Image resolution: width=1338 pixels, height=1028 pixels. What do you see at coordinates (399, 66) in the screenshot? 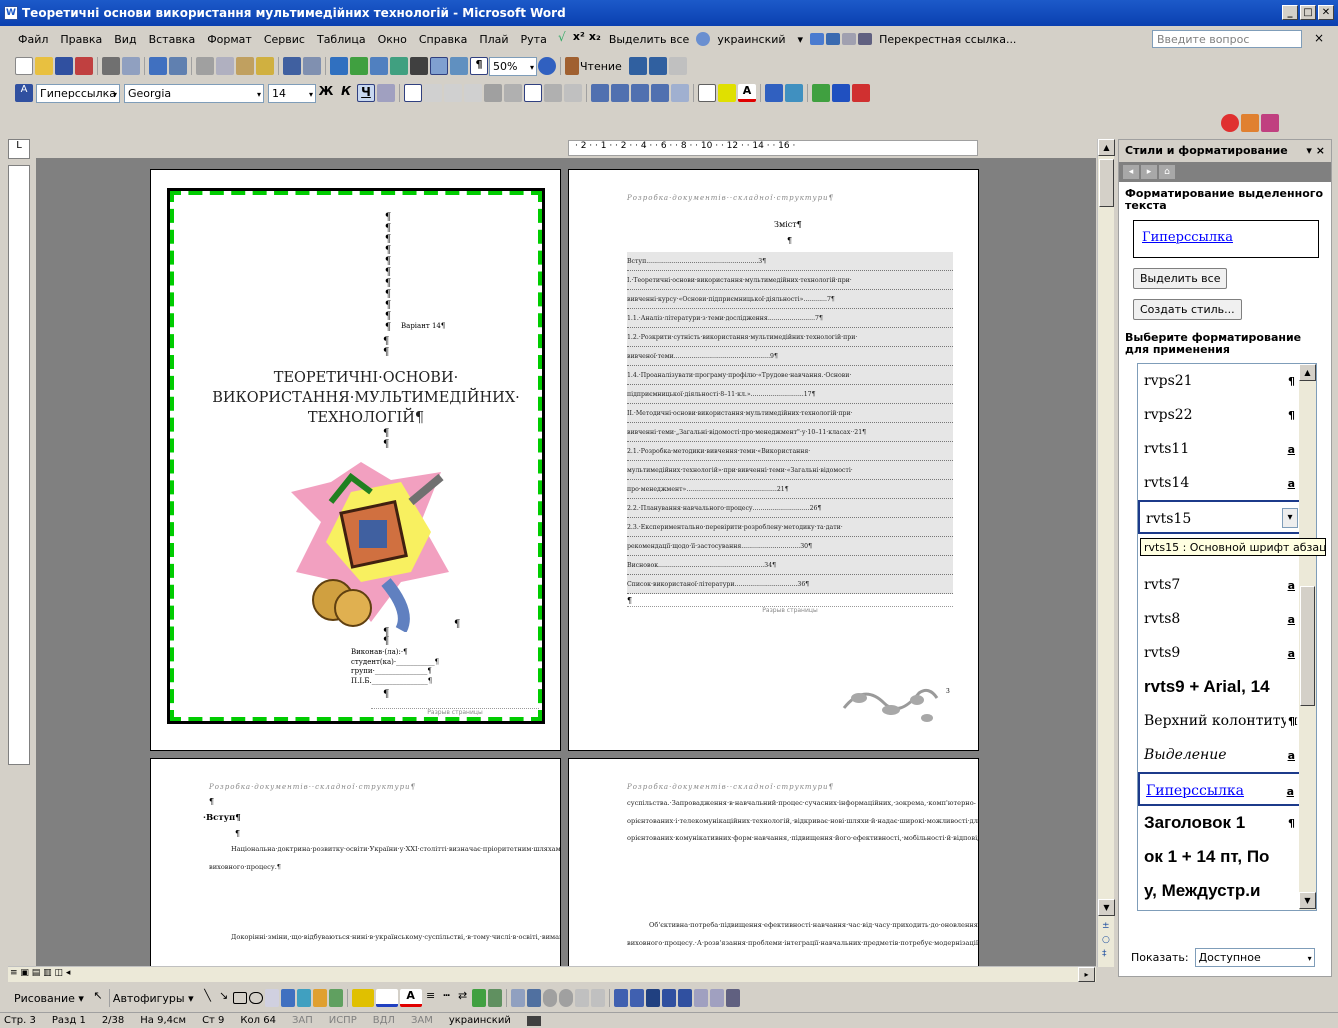
I see `insert-excel-icon` at bounding box center [399, 66].